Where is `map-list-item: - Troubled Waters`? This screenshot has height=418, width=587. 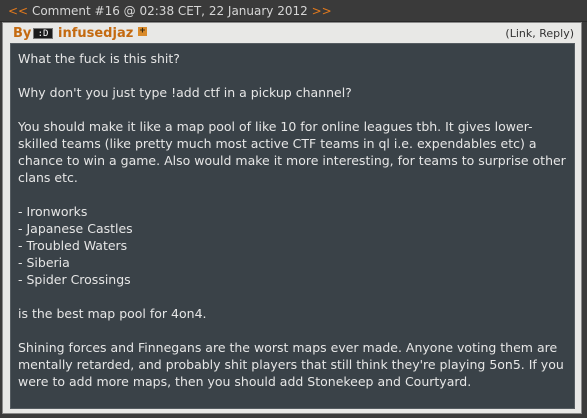
map-list-item: - Troubled Waters is located at coordinates (73, 245).